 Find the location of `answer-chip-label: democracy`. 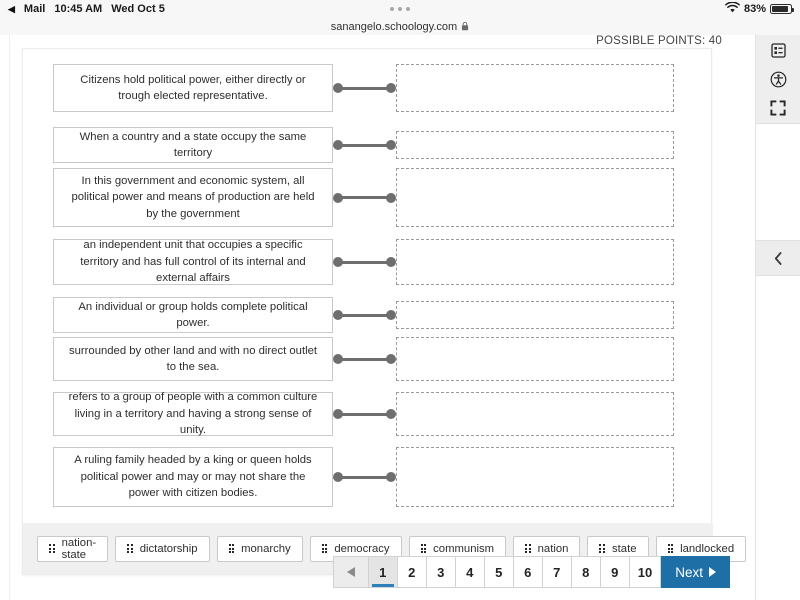

answer-chip-label: democracy is located at coordinates (362, 548).